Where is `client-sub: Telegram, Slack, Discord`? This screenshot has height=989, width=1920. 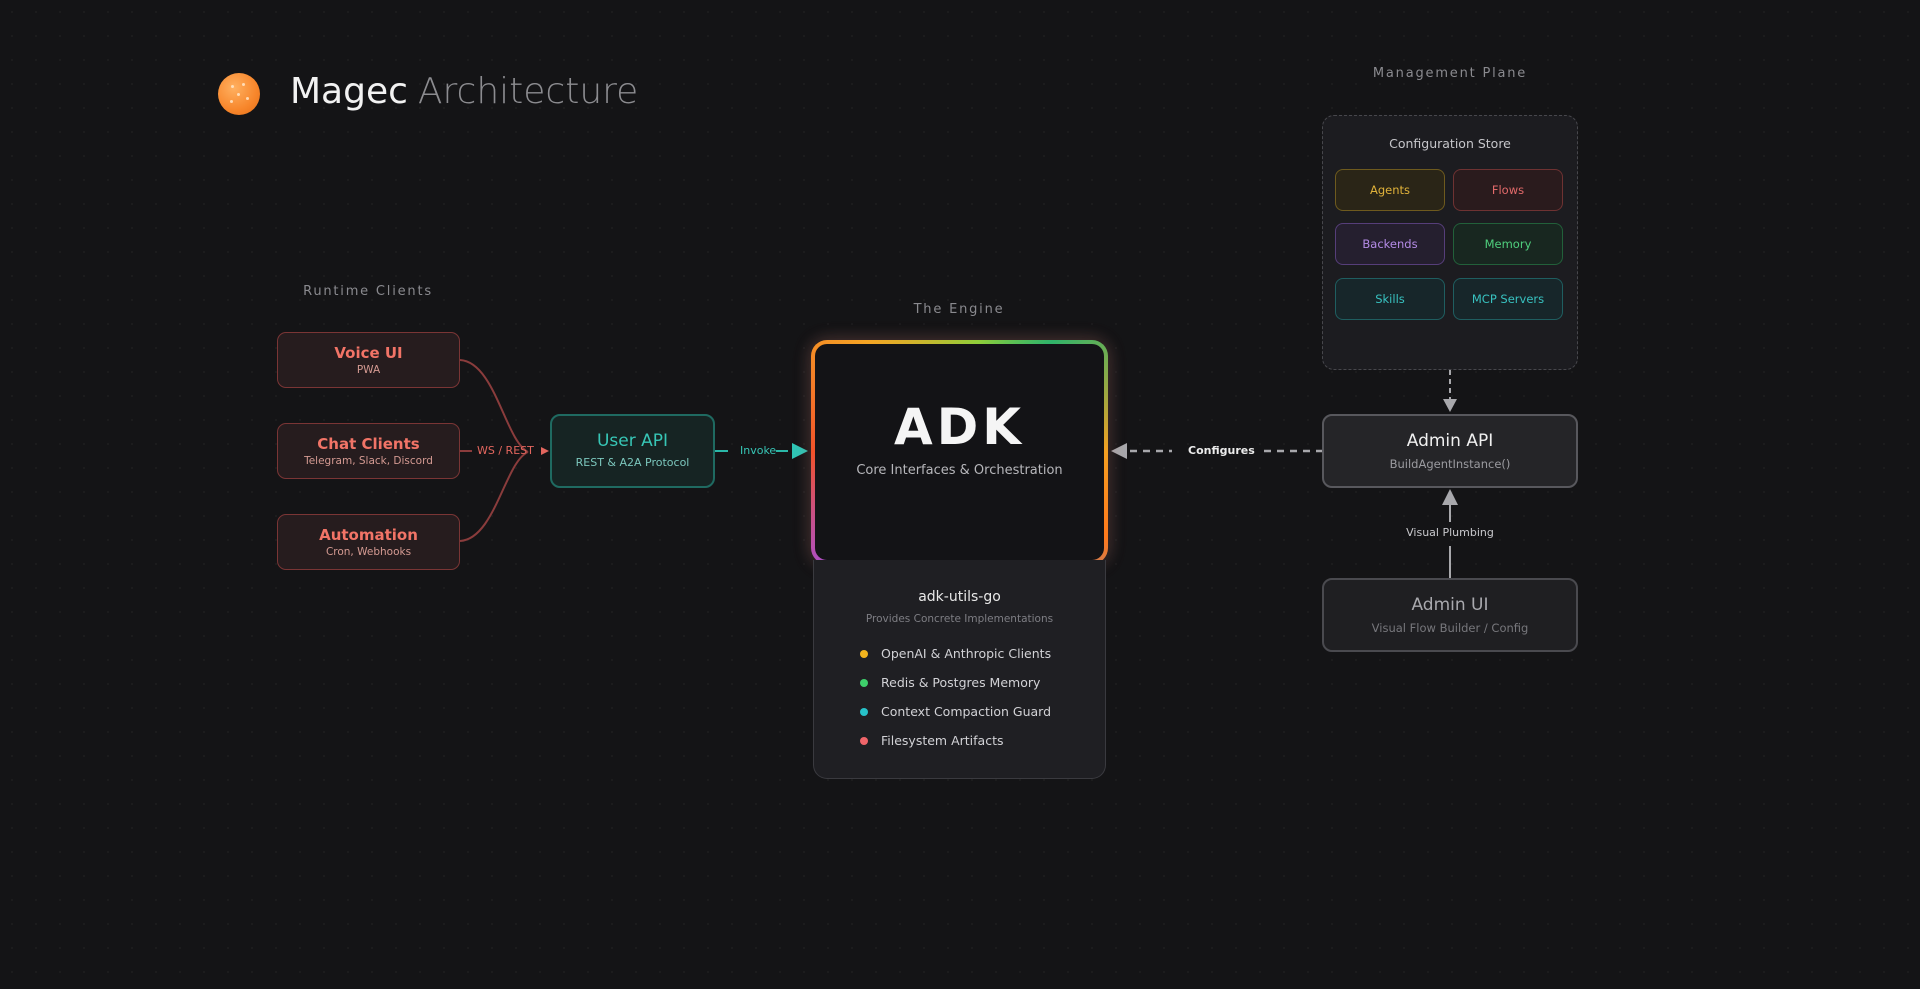
client-sub: Telegram, Slack, Discord is located at coordinates (368, 461).